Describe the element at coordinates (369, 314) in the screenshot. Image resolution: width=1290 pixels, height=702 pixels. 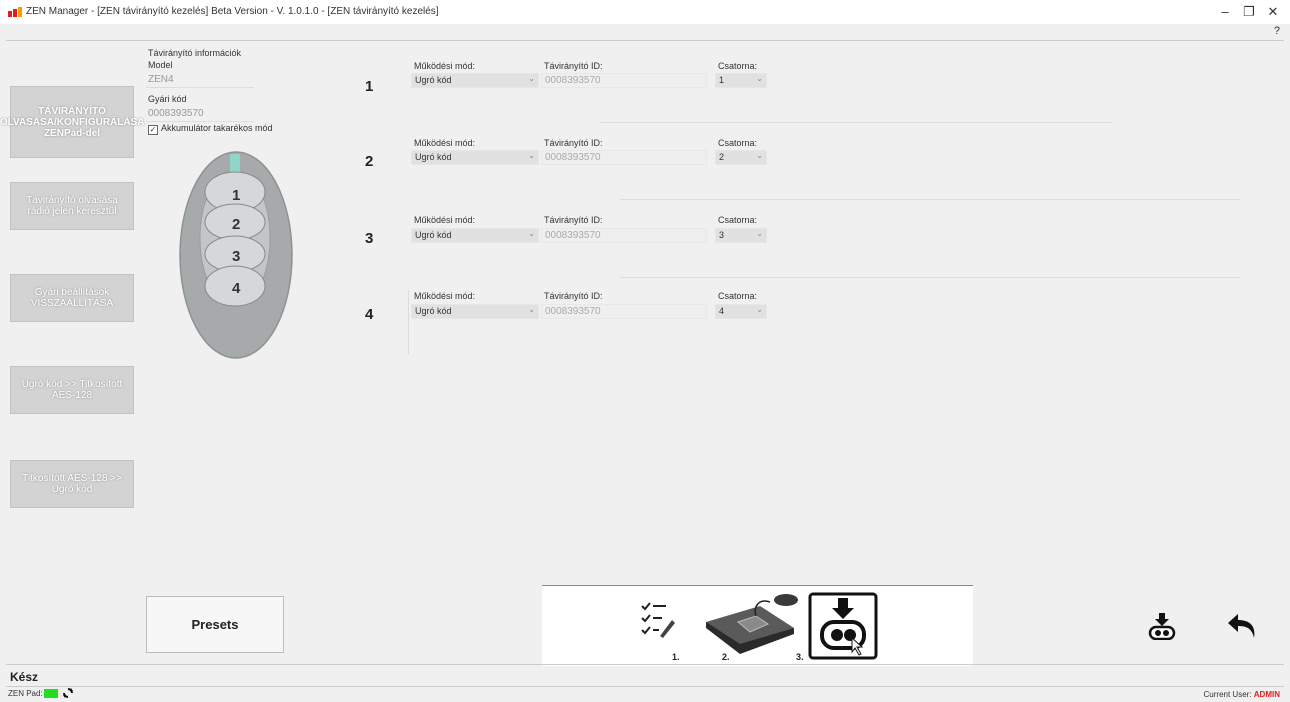
I see `channel-4-number: 4` at that location.